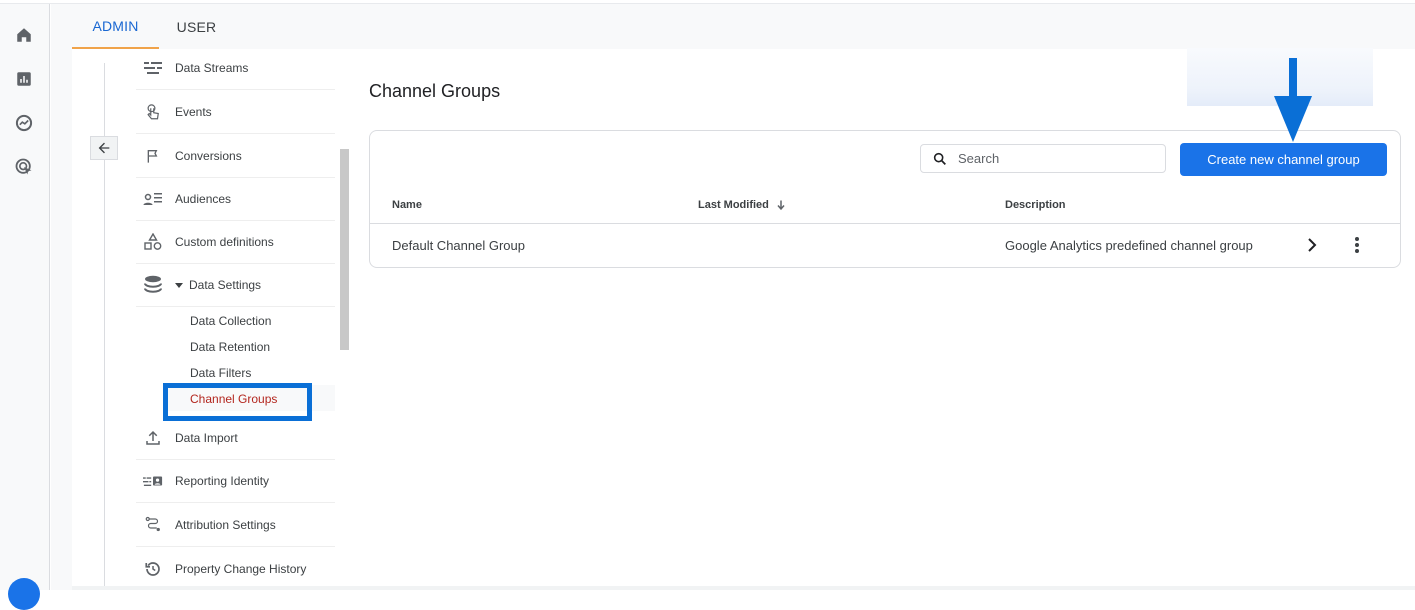 The height and width of the screenshot is (610, 1415). I want to click on data-streams-icon, so click(153, 68).